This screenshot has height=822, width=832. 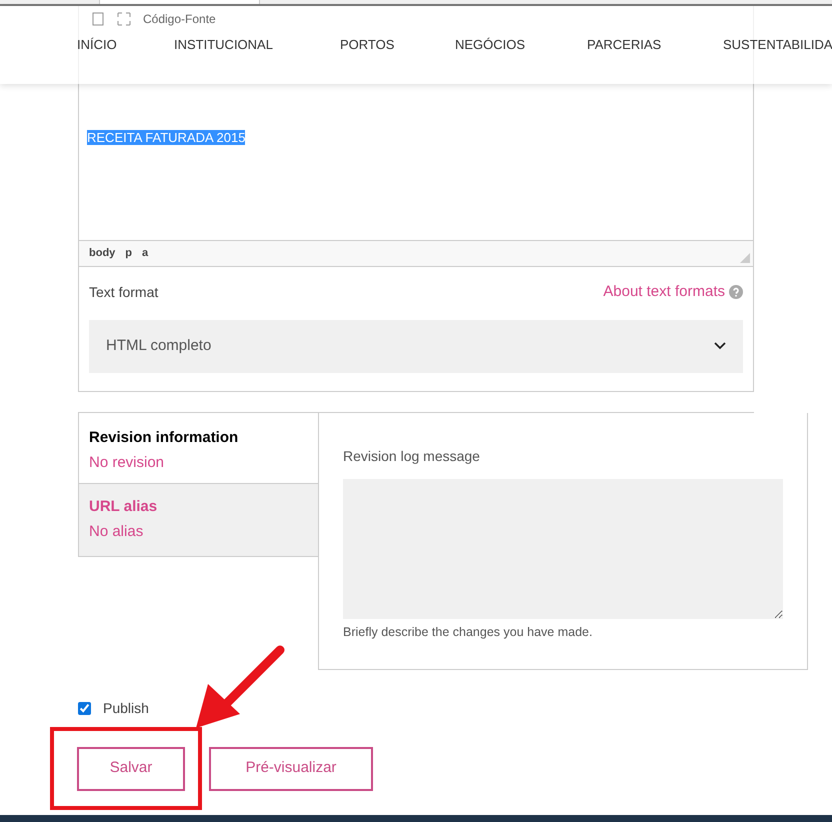 I want to click on help-icon, so click(x=736, y=292).